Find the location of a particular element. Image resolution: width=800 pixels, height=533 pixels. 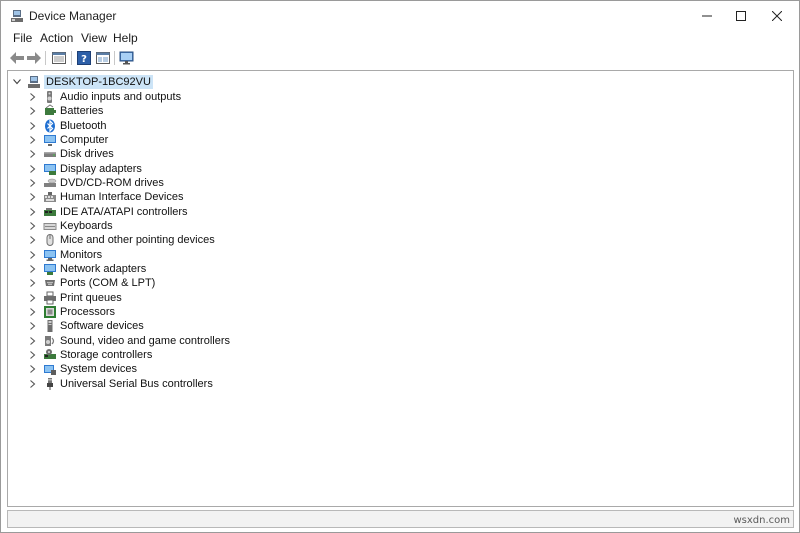

tree-root-node: DESKTOP-1BC92VU is located at coordinates (82, 82).